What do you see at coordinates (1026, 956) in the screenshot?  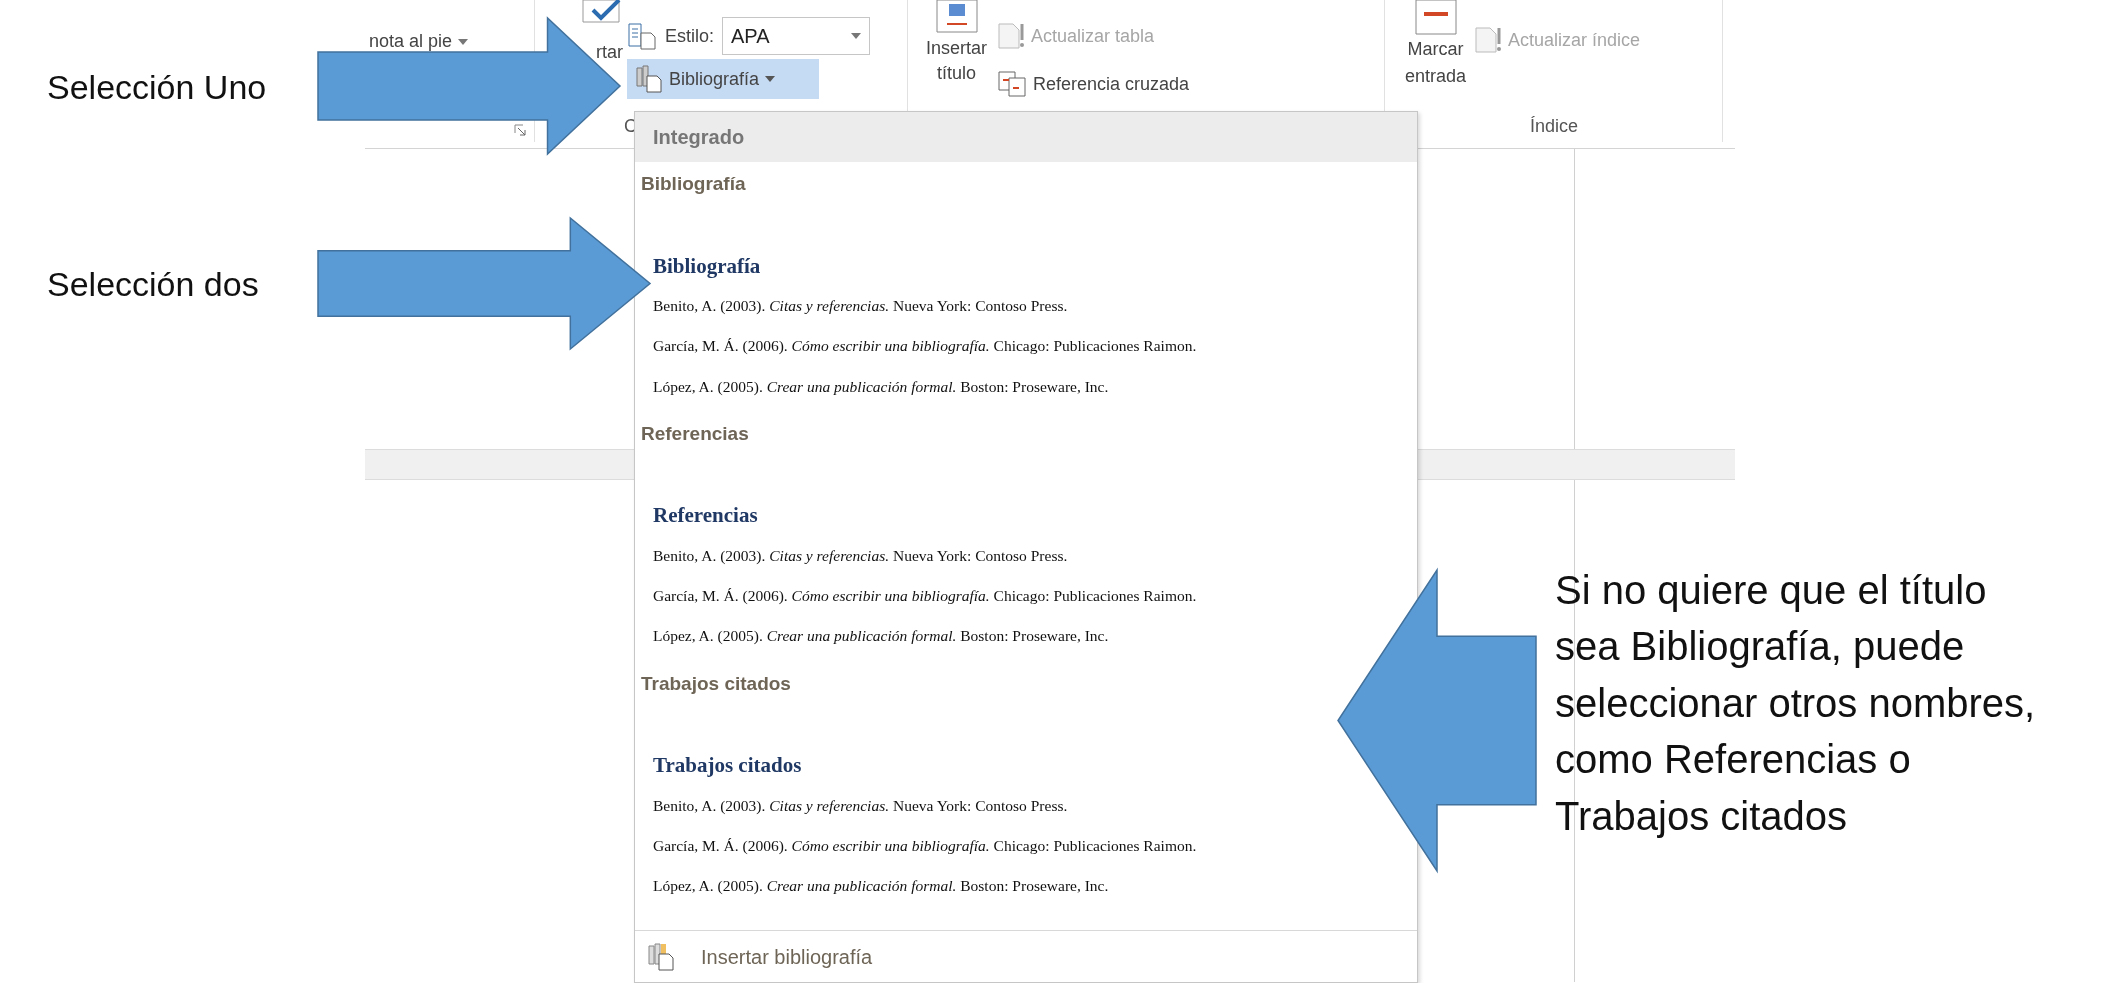 I see `insert-bibliography-item: Insertar bibliografía` at bounding box center [1026, 956].